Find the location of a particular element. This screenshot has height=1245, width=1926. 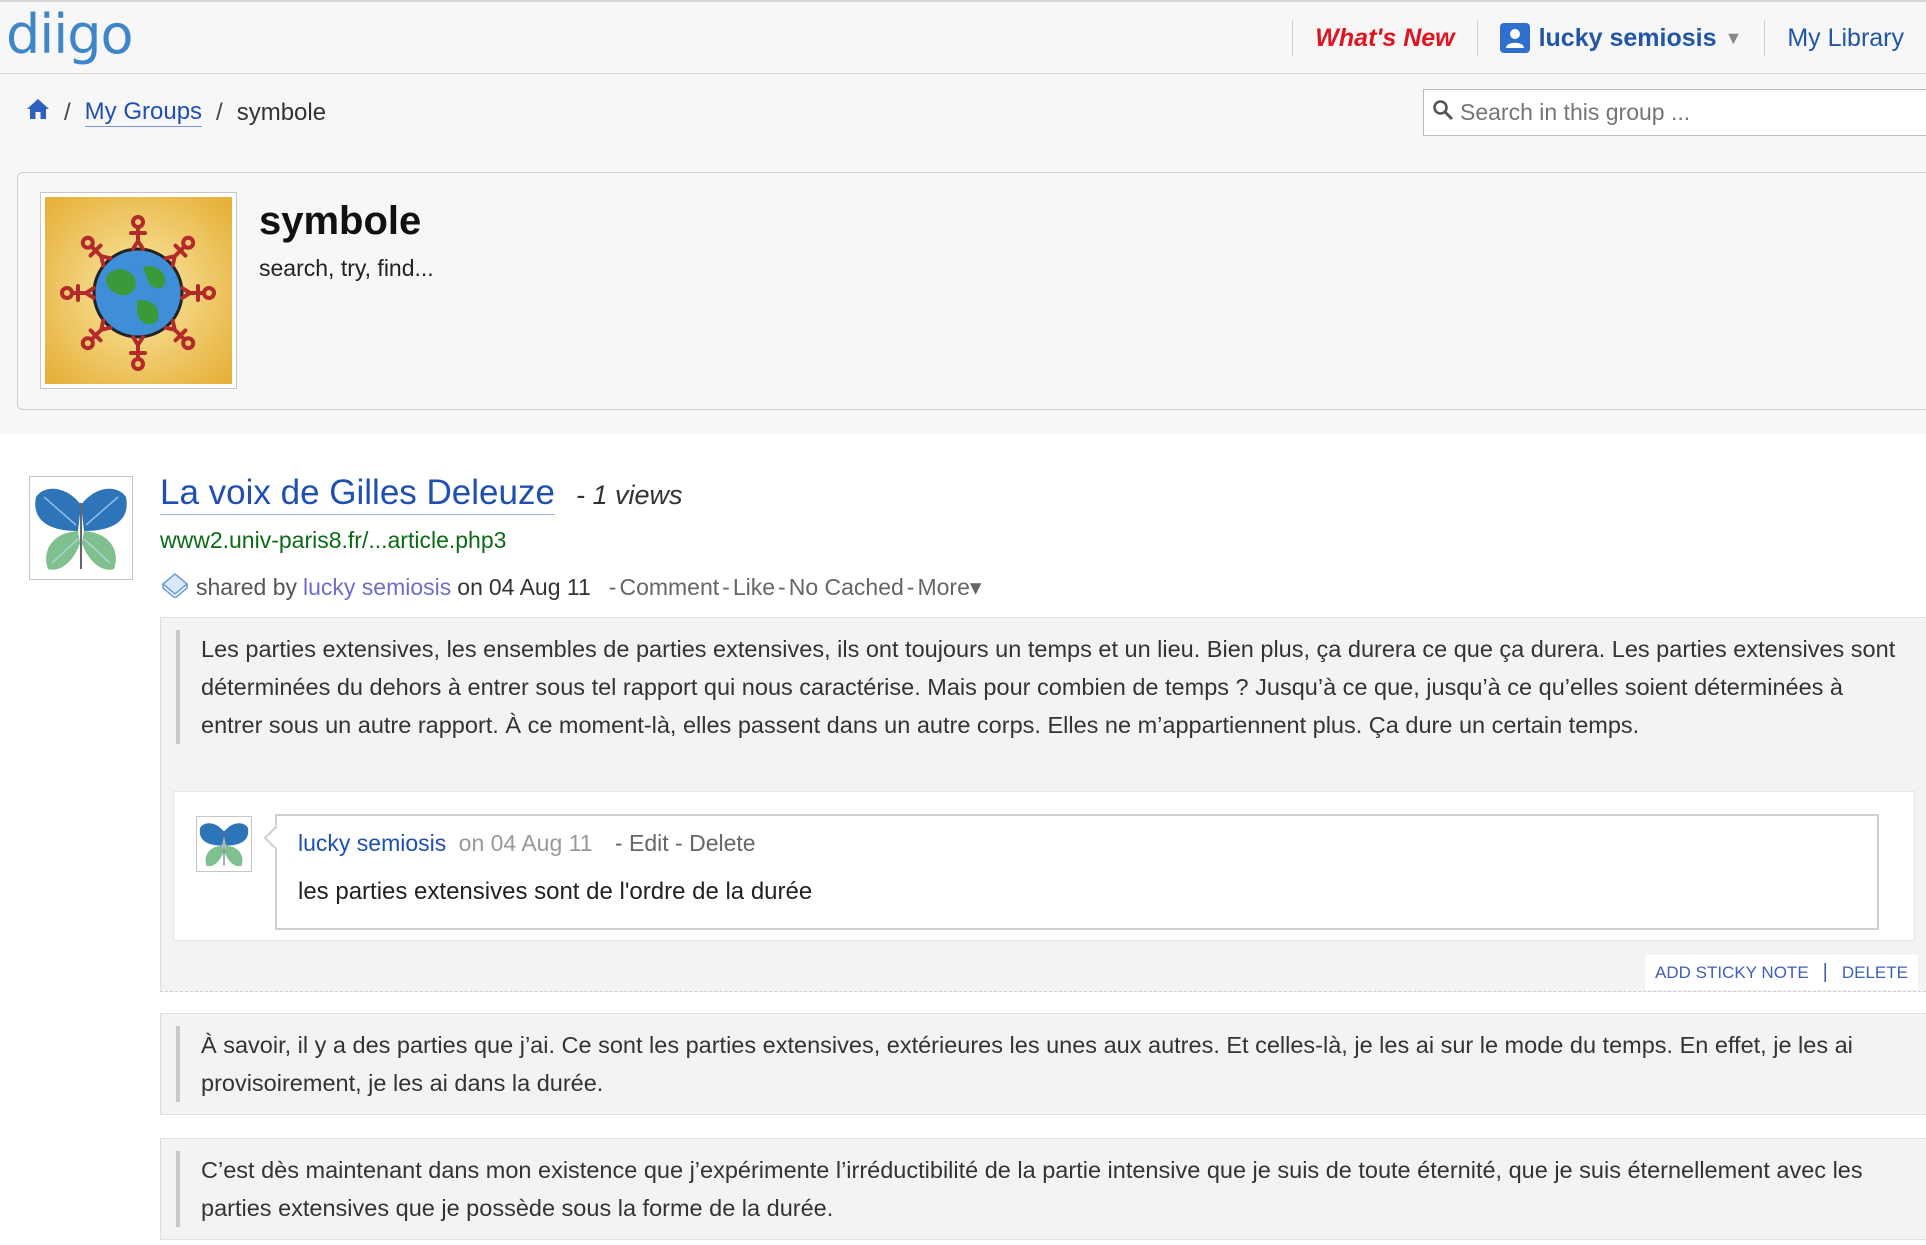

delete-note-link: Delete is located at coordinates (722, 843).